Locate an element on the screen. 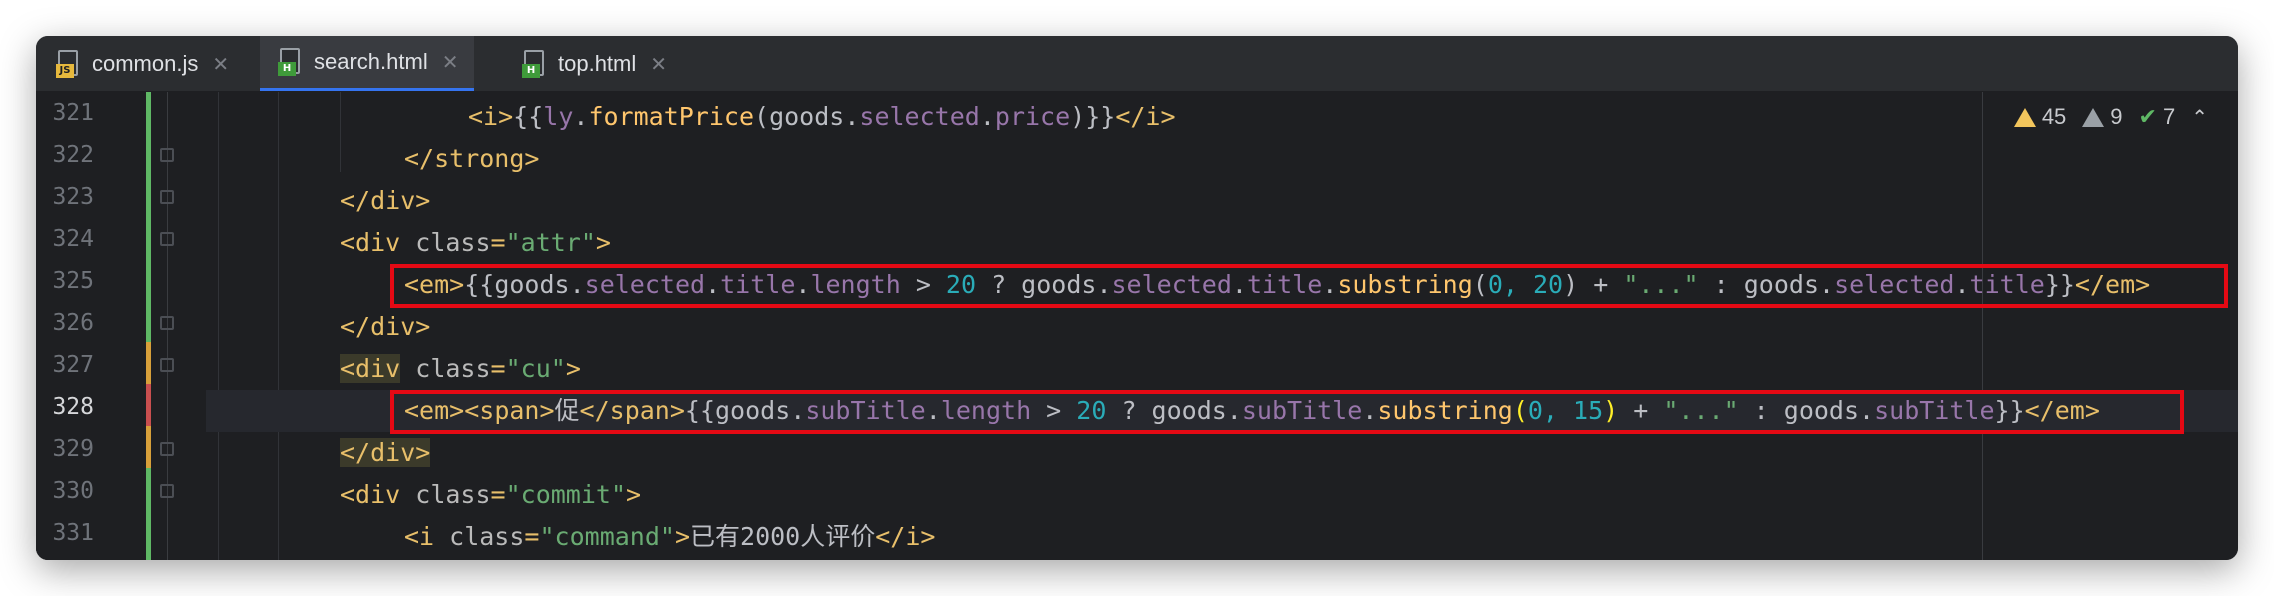 The image size is (2274, 596). line-number-current: 328 is located at coordinates (73, 407).